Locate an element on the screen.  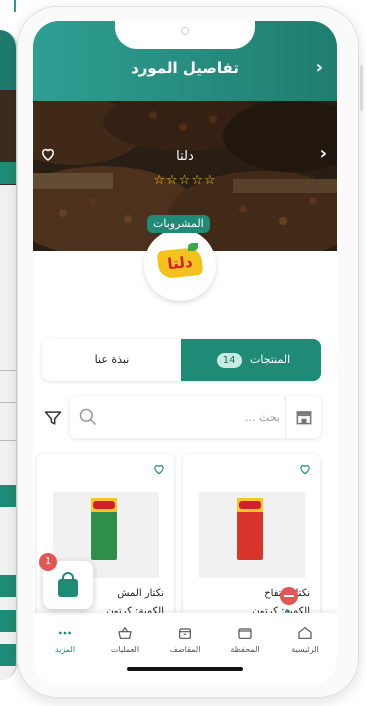
store-button is located at coordinates (303, 417).